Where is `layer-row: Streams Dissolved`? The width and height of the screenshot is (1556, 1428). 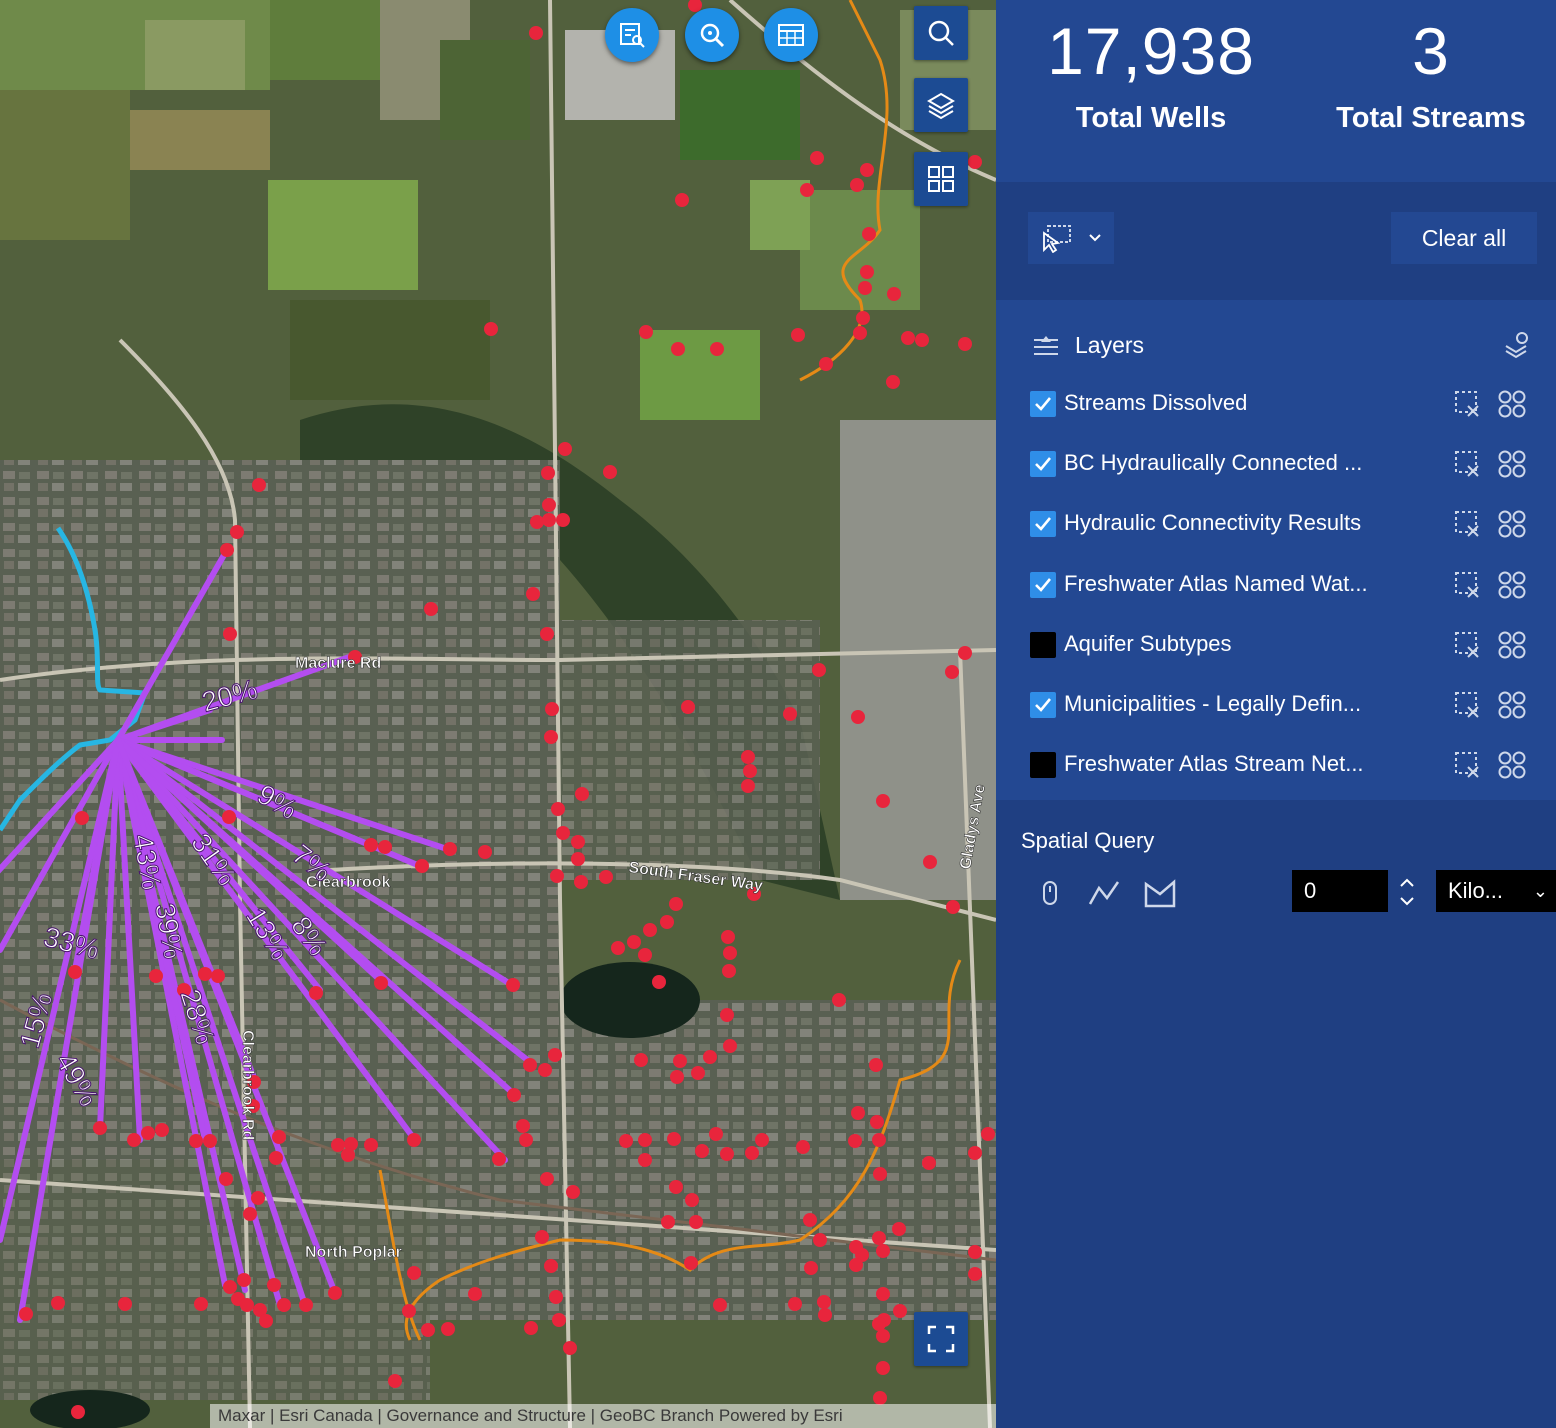 layer-row: Streams Dissolved is located at coordinates (1280, 404).